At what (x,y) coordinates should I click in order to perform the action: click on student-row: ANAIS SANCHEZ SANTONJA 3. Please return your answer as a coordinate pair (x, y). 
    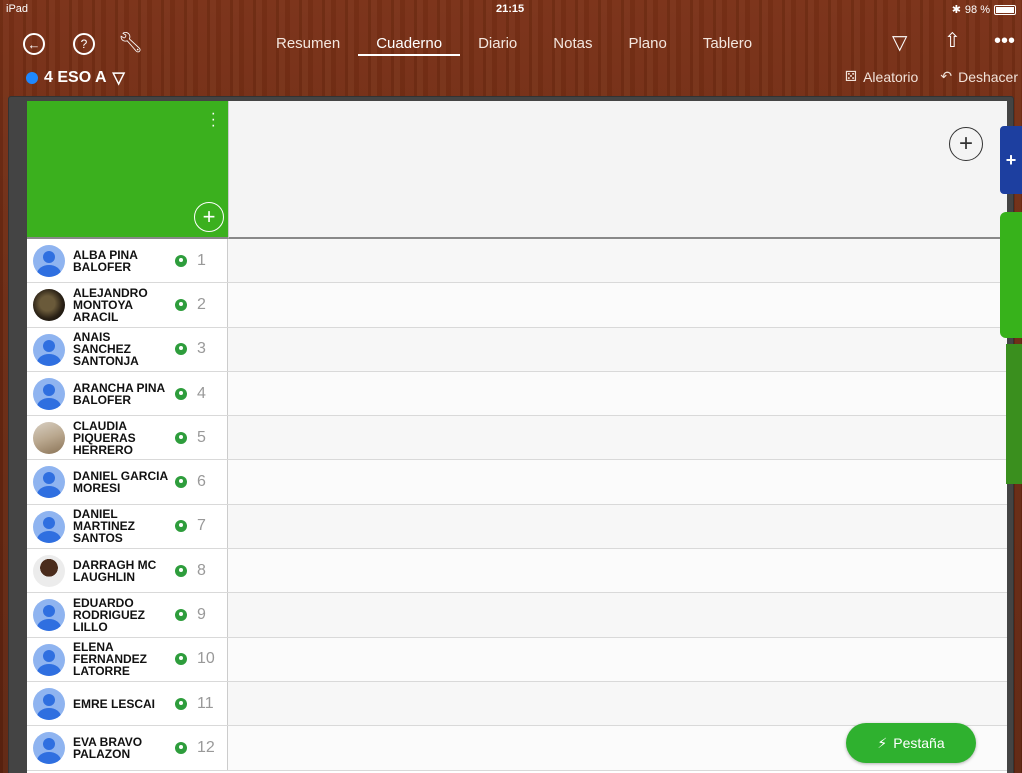
    Looking at the image, I should click on (517, 349).